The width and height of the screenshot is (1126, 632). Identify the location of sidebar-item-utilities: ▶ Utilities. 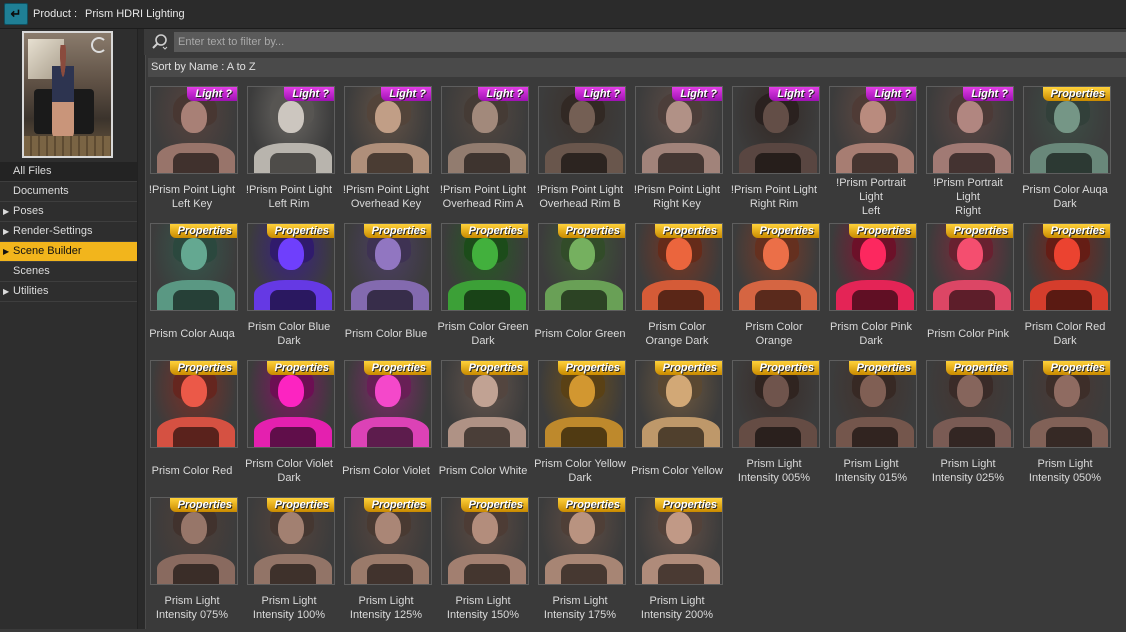
(68, 292).